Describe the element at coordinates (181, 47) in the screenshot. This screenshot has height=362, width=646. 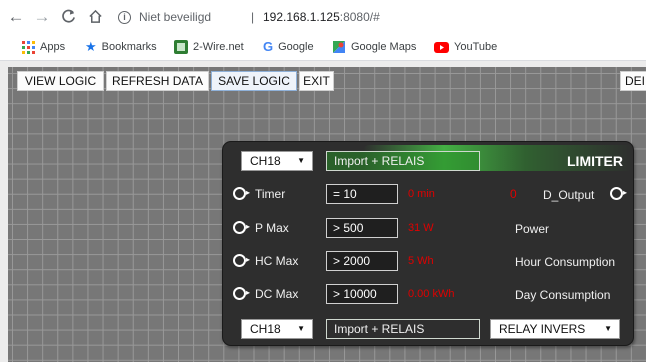
I see `2wire-logo-icon` at that location.